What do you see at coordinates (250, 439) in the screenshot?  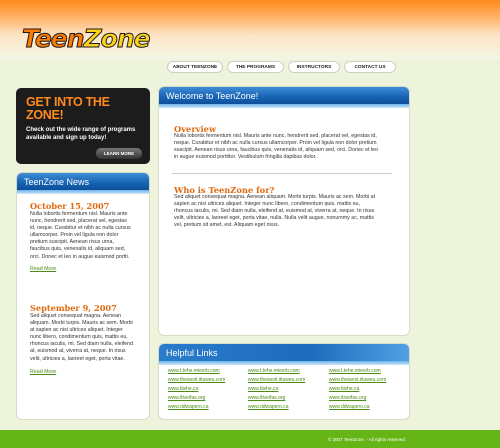 I see `footer: © 2007 TeenZone. - All rights reserved.` at bounding box center [250, 439].